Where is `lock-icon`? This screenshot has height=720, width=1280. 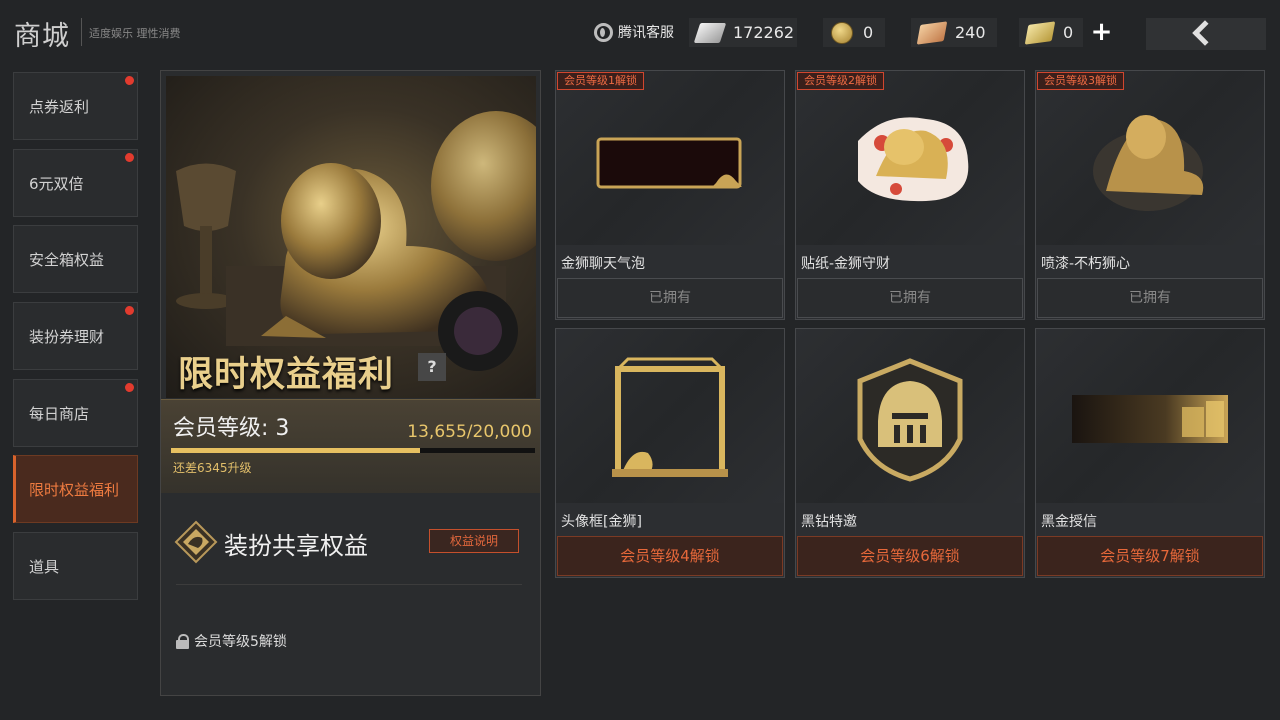 lock-icon is located at coordinates (182, 641).